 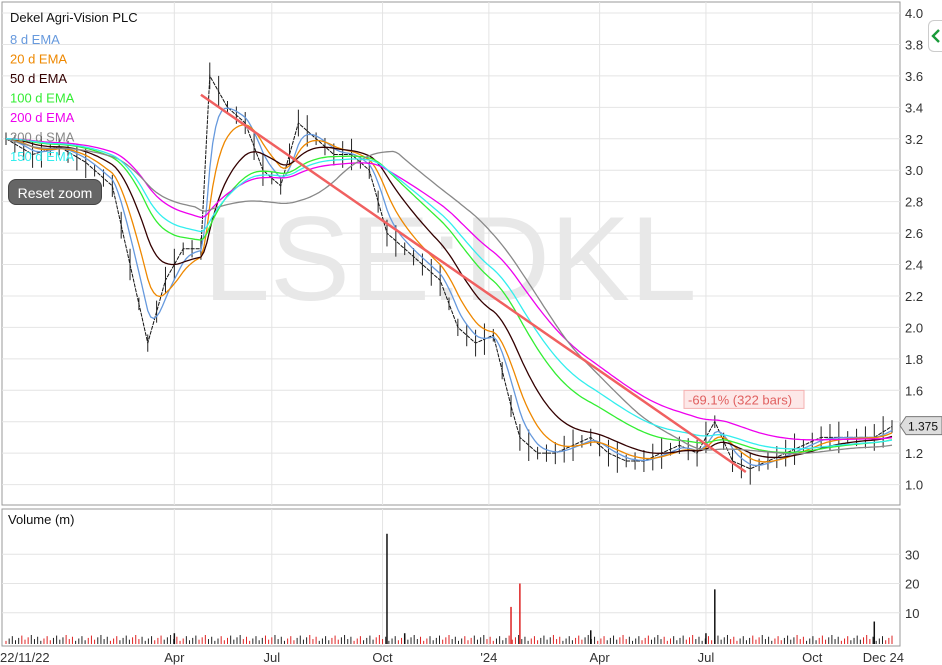 I want to click on y-tick-label: 2.6, so click(x=914, y=233).